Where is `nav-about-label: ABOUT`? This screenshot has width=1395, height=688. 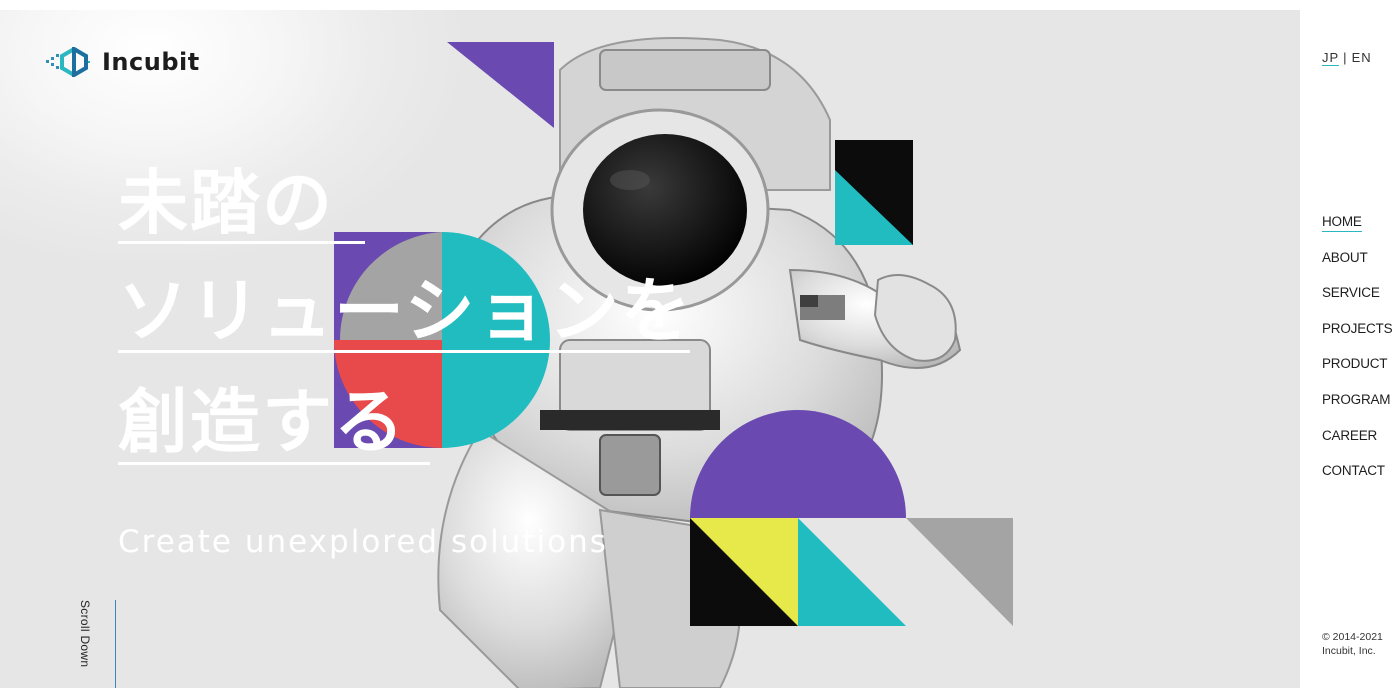 nav-about-label: ABOUT is located at coordinates (1345, 257).